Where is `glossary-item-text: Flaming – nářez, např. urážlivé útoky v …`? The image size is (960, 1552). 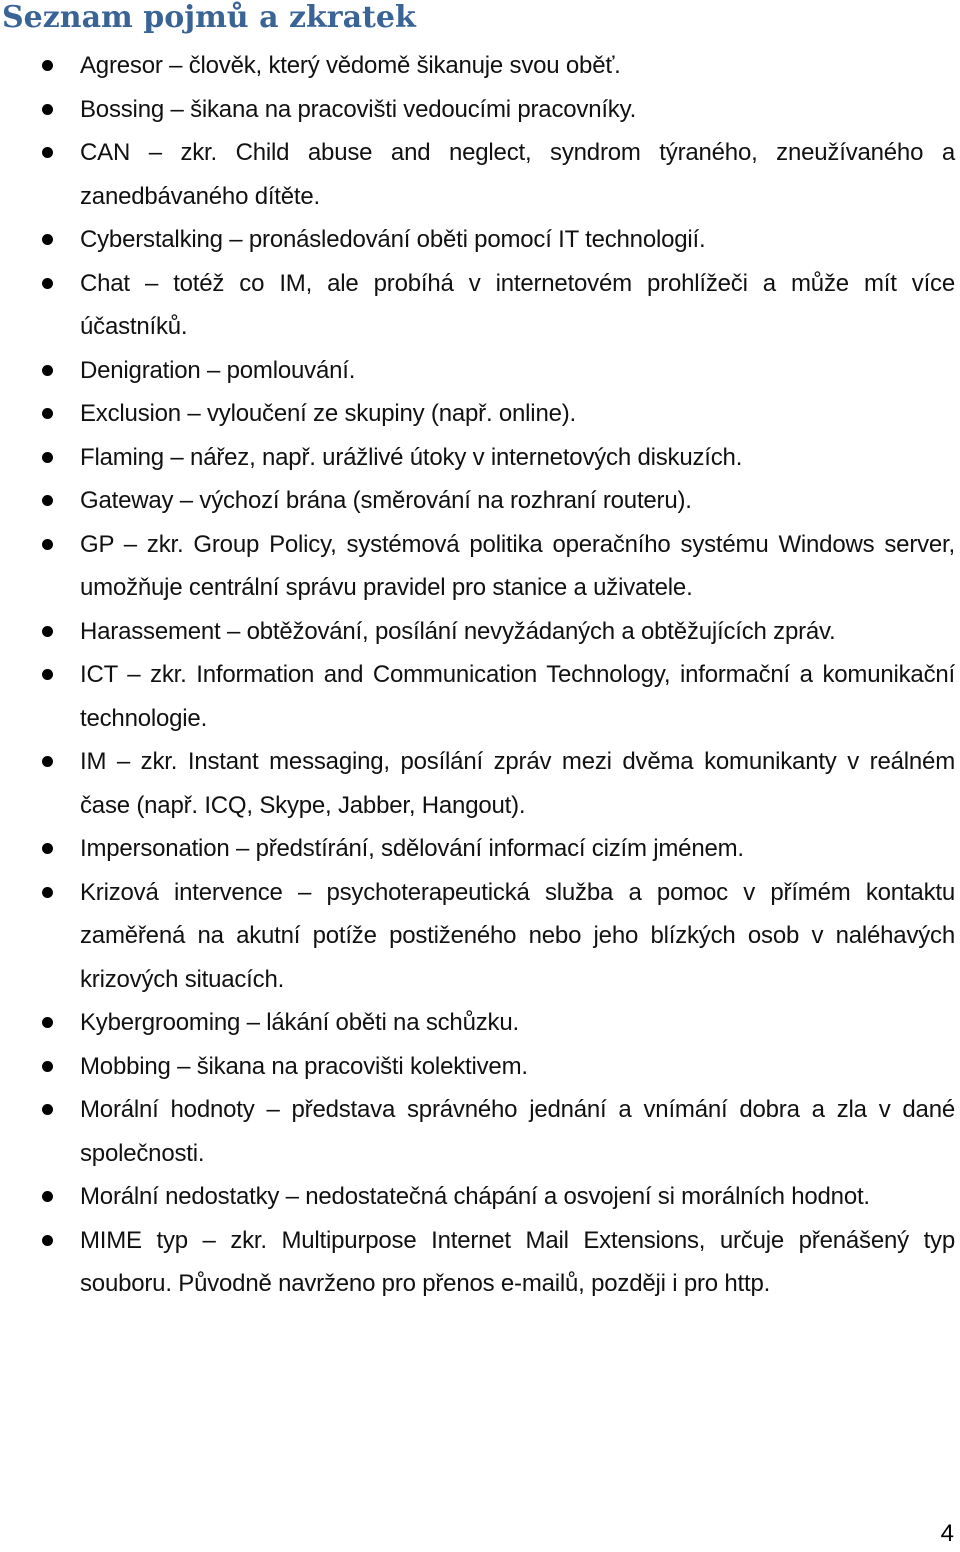 glossary-item-text: Flaming – nářez, např. urážlivé útoky v … is located at coordinates (411, 457).